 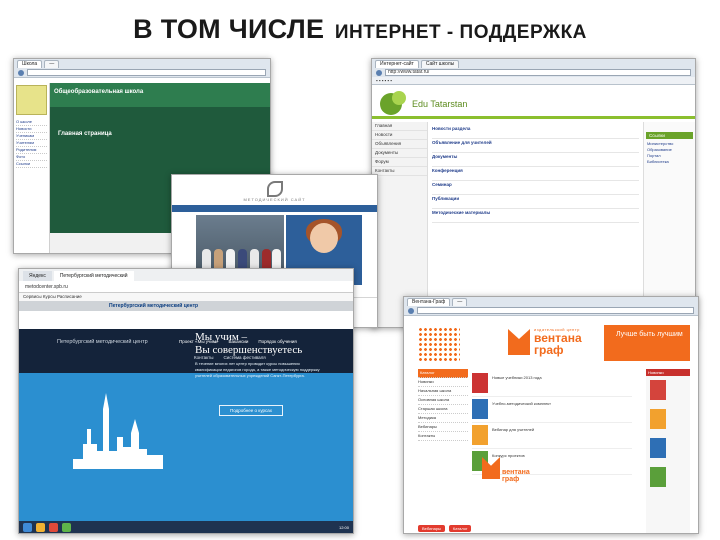 What do you see at coordinates (31, 150) in the screenshot?
I see `menu-item: Родителям` at bounding box center [31, 150].